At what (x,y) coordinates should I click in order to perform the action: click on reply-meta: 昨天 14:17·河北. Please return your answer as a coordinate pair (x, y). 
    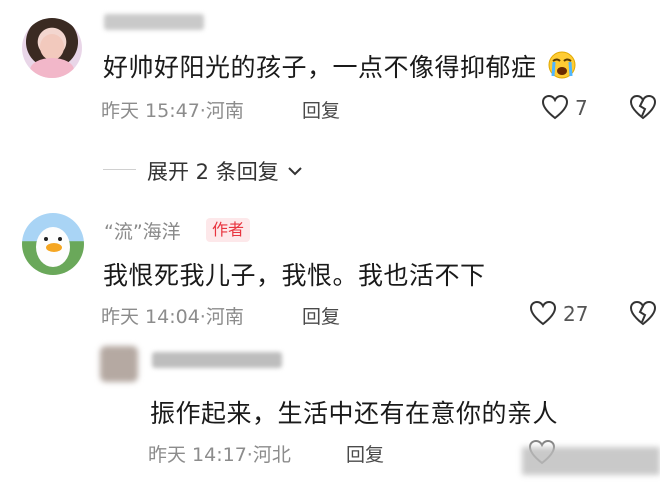
    Looking at the image, I should click on (219, 455).